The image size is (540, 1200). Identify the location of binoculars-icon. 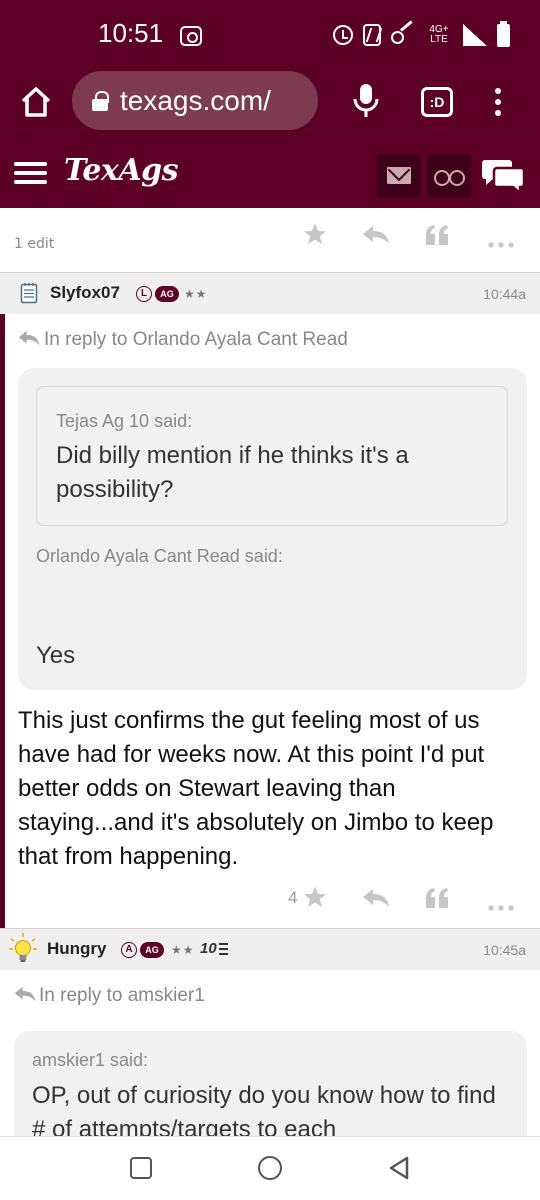
(449, 177).